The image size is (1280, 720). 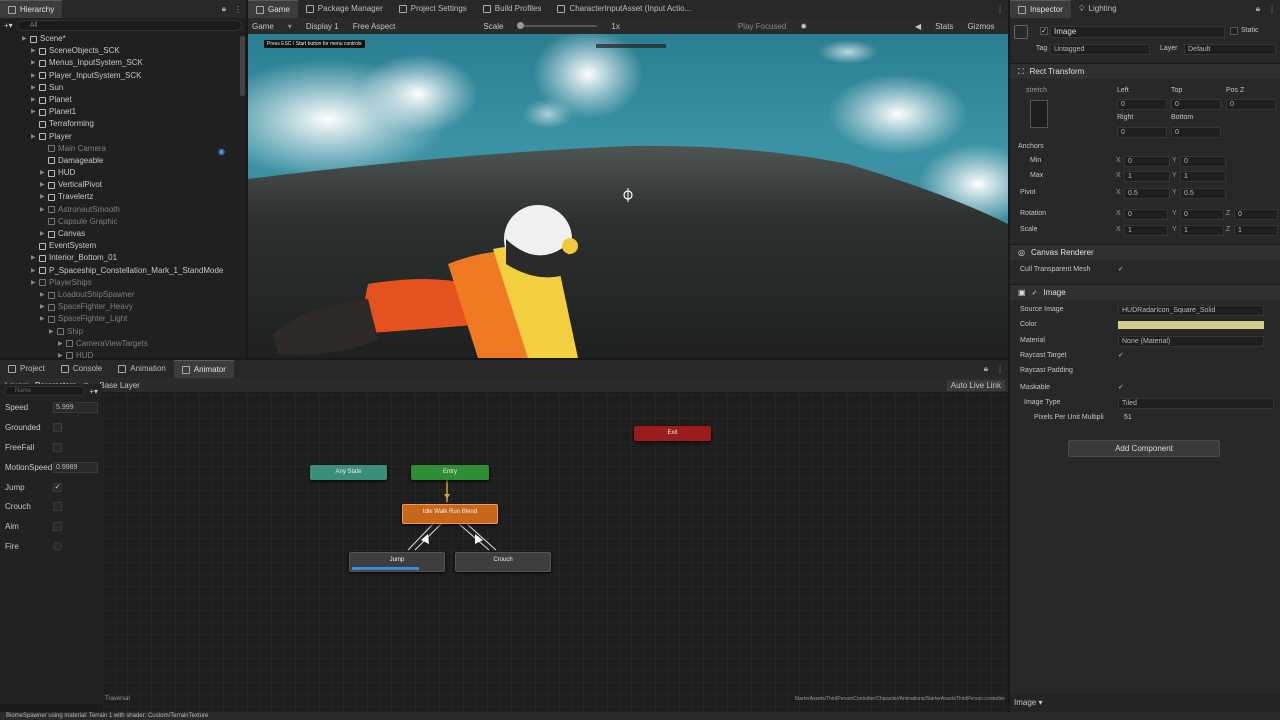 I want to click on max-y-field: 1, so click(x=1203, y=176).